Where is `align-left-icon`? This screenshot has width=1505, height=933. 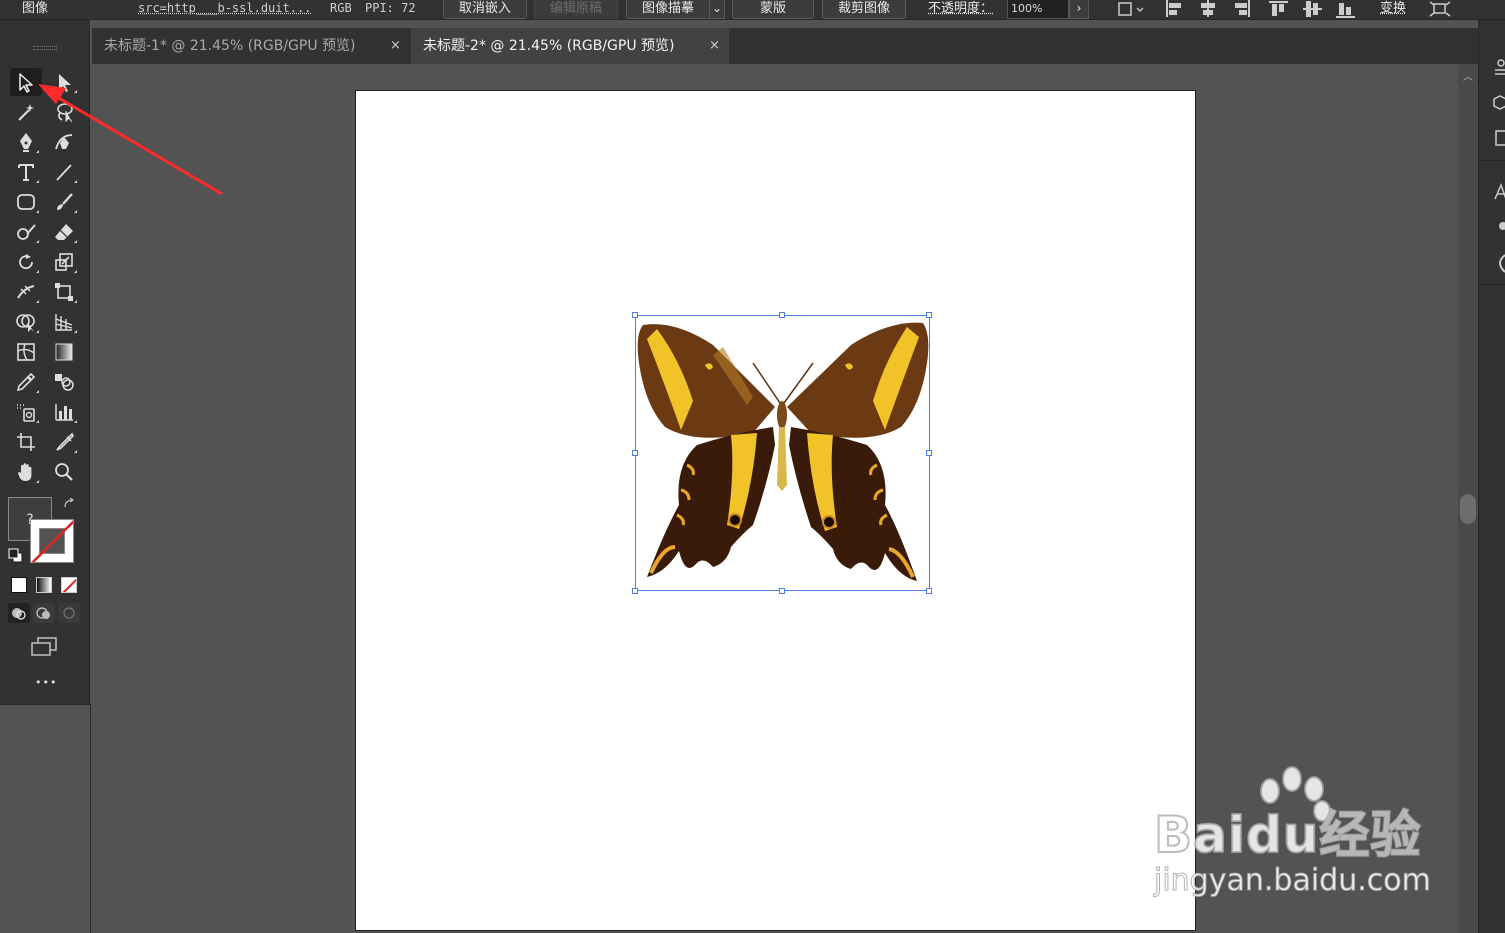 align-left-icon is located at coordinates (1174, 9).